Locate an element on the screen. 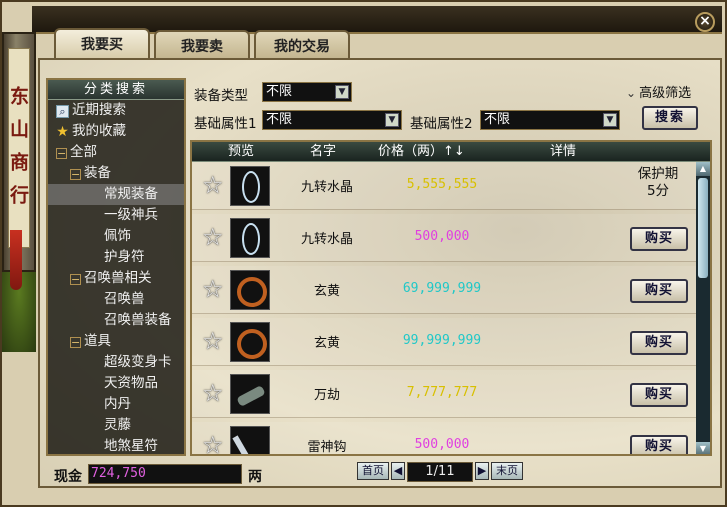 This screenshot has width=727, height=507. star-icon: ★ is located at coordinates (62, 132).